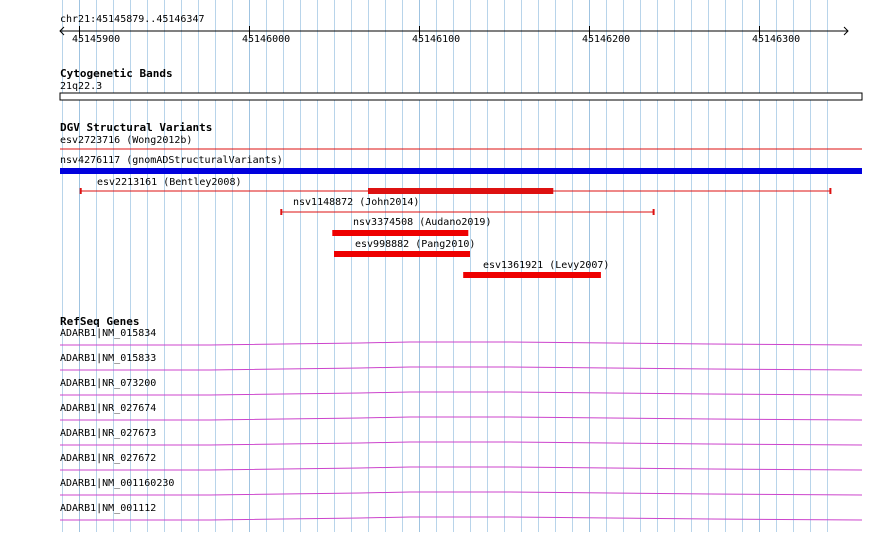 The width and height of the screenshot is (890, 550). Describe the element at coordinates (266, 39) in the screenshot. I see `ruler-tick-label: 45146000` at that location.